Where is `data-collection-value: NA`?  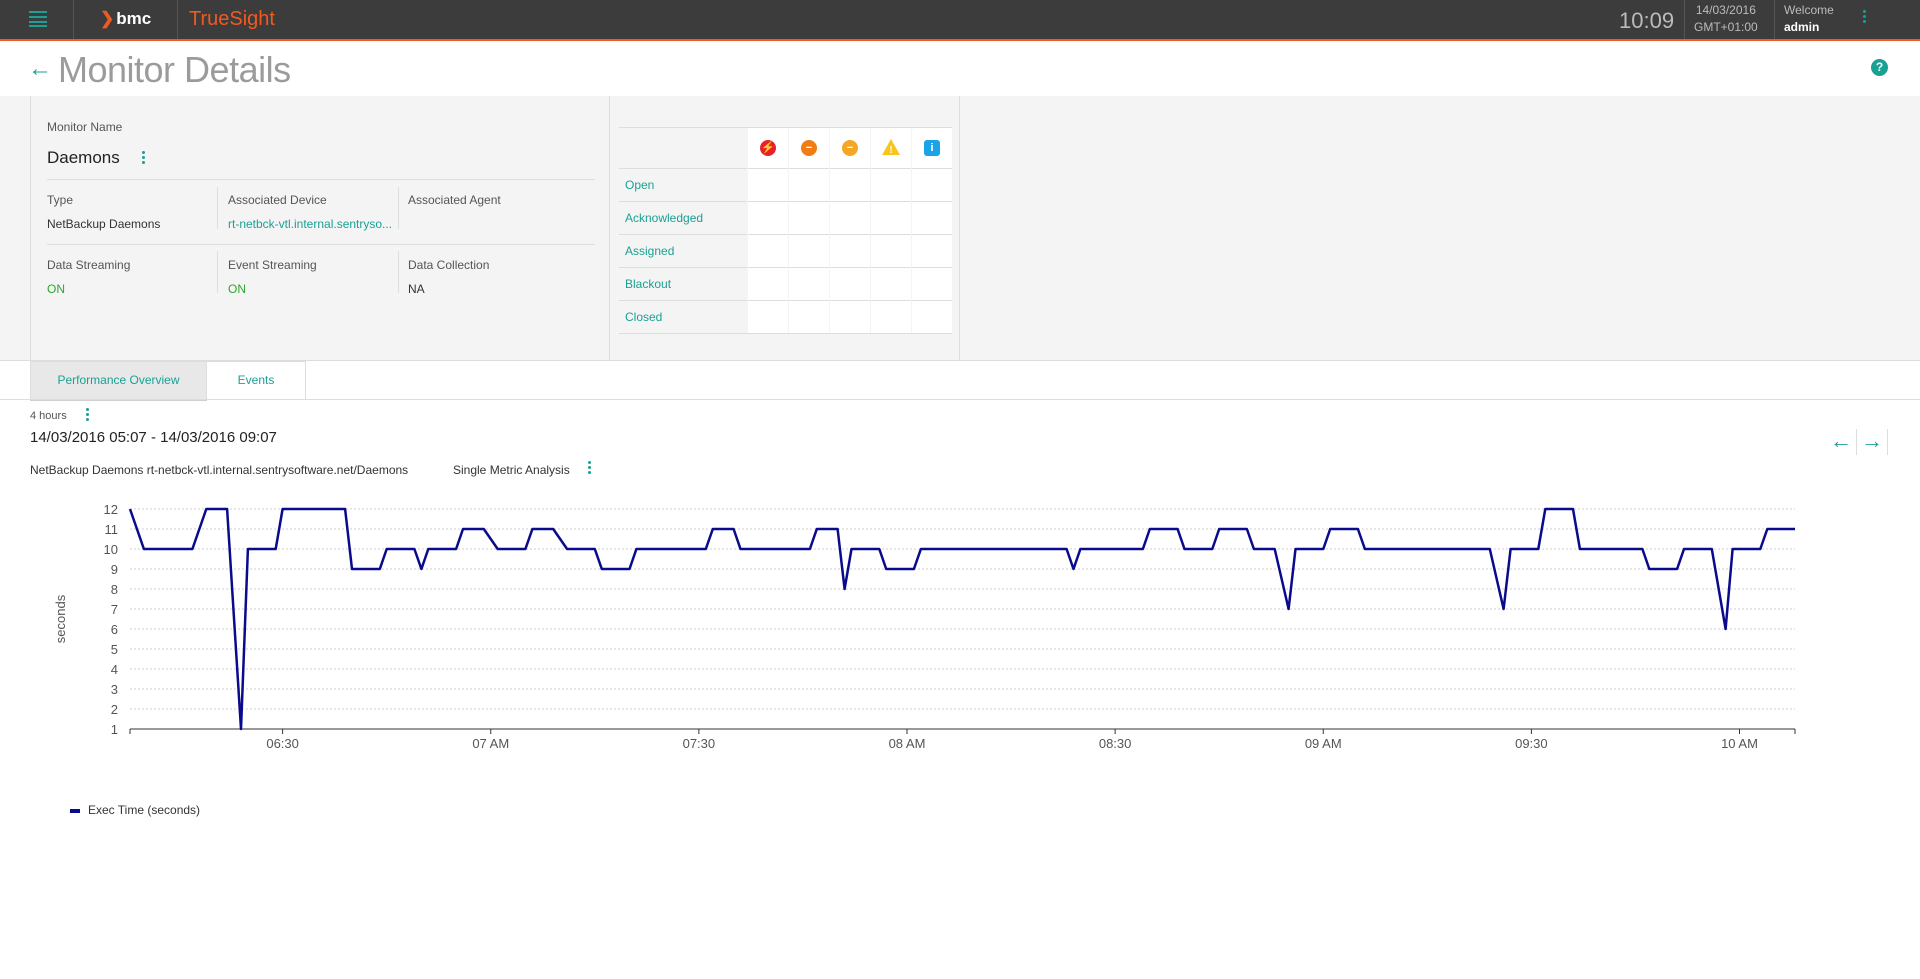 data-collection-value: NA is located at coordinates (416, 289).